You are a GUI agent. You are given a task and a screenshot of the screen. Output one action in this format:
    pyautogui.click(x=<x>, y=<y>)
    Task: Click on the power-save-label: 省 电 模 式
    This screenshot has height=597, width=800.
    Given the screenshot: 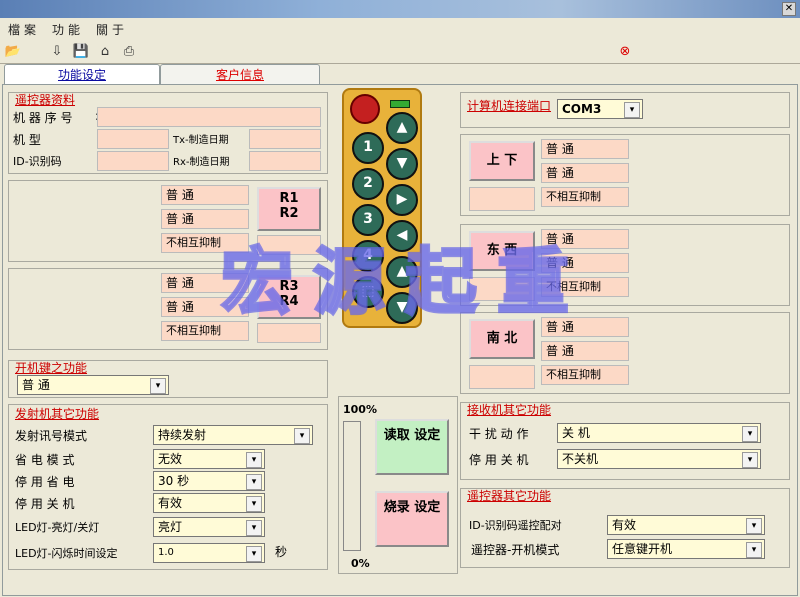 What is the action you would take?
    pyautogui.click(x=45, y=460)
    